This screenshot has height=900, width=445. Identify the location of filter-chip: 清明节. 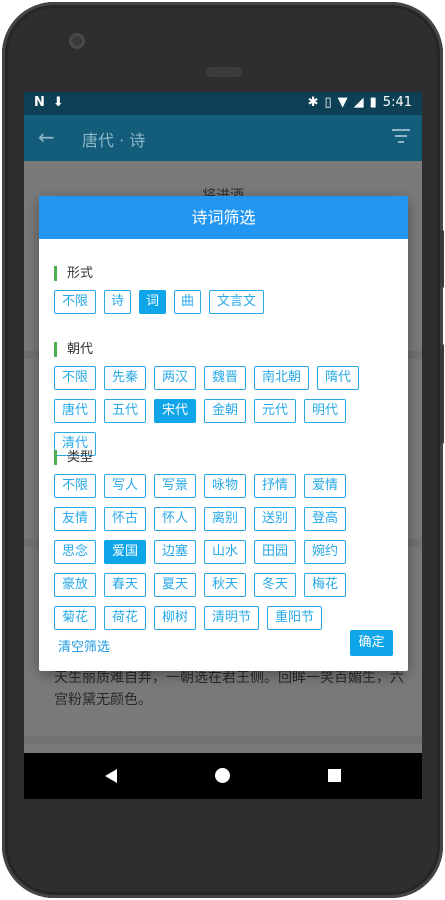
(231, 618).